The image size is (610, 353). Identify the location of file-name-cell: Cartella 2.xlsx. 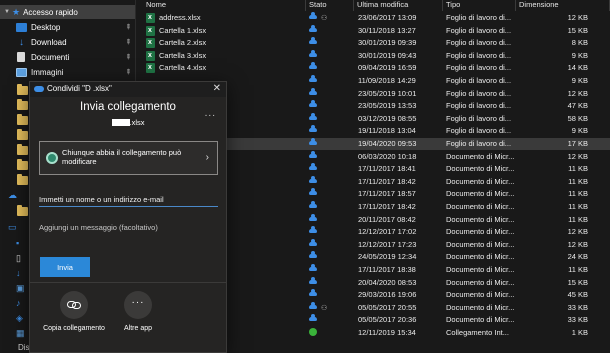
(226, 43).